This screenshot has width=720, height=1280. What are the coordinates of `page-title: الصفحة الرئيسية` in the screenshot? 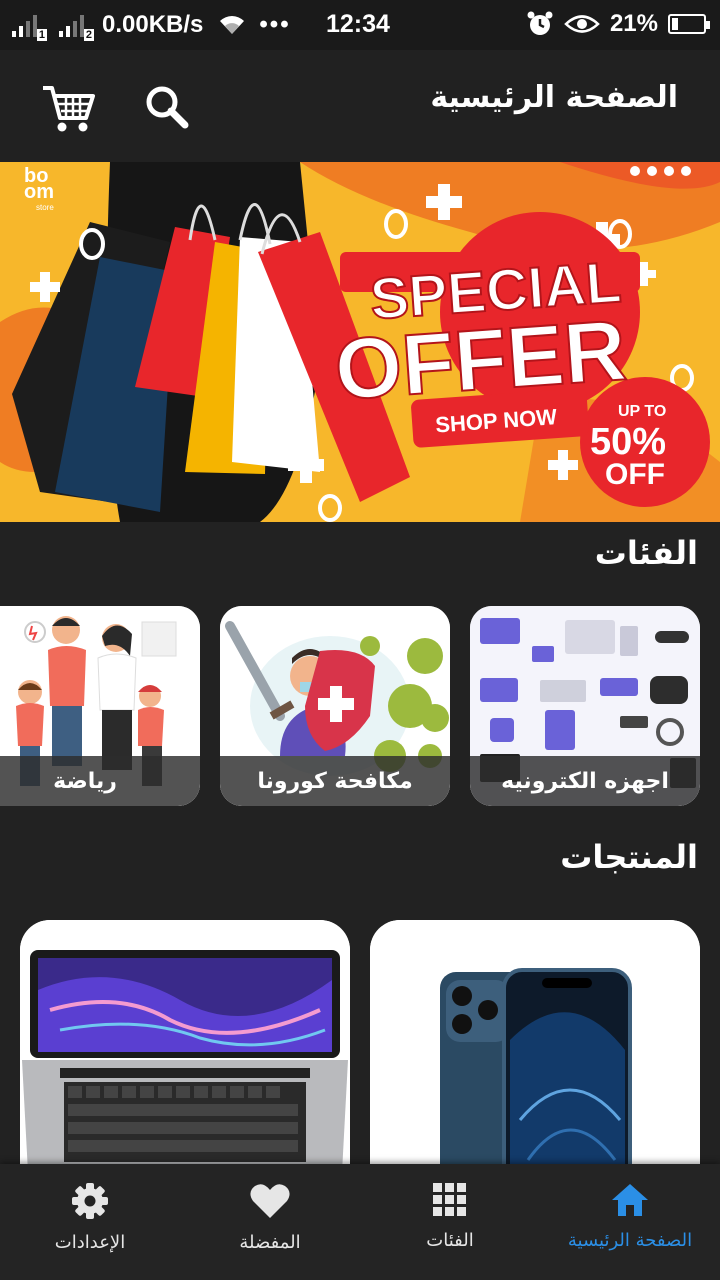 It's located at (554, 97).